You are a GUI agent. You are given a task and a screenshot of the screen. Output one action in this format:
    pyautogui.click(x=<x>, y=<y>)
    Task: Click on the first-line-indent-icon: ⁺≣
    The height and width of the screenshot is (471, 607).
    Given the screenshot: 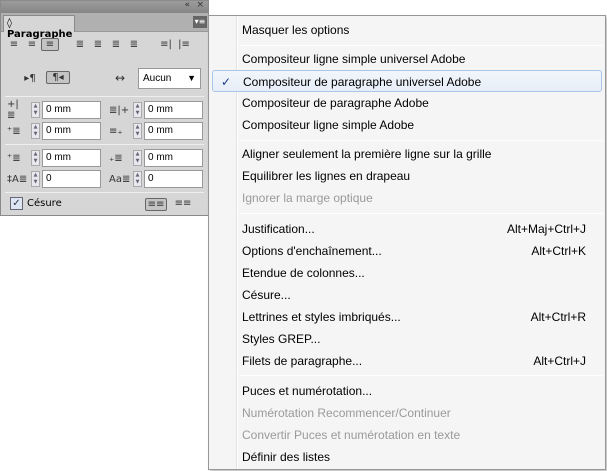 What is the action you would take?
    pyautogui.click(x=14, y=131)
    